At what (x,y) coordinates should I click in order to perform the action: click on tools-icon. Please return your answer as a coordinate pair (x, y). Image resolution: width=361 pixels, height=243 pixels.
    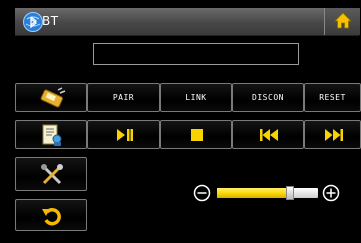
    Looking at the image, I should click on (52, 174).